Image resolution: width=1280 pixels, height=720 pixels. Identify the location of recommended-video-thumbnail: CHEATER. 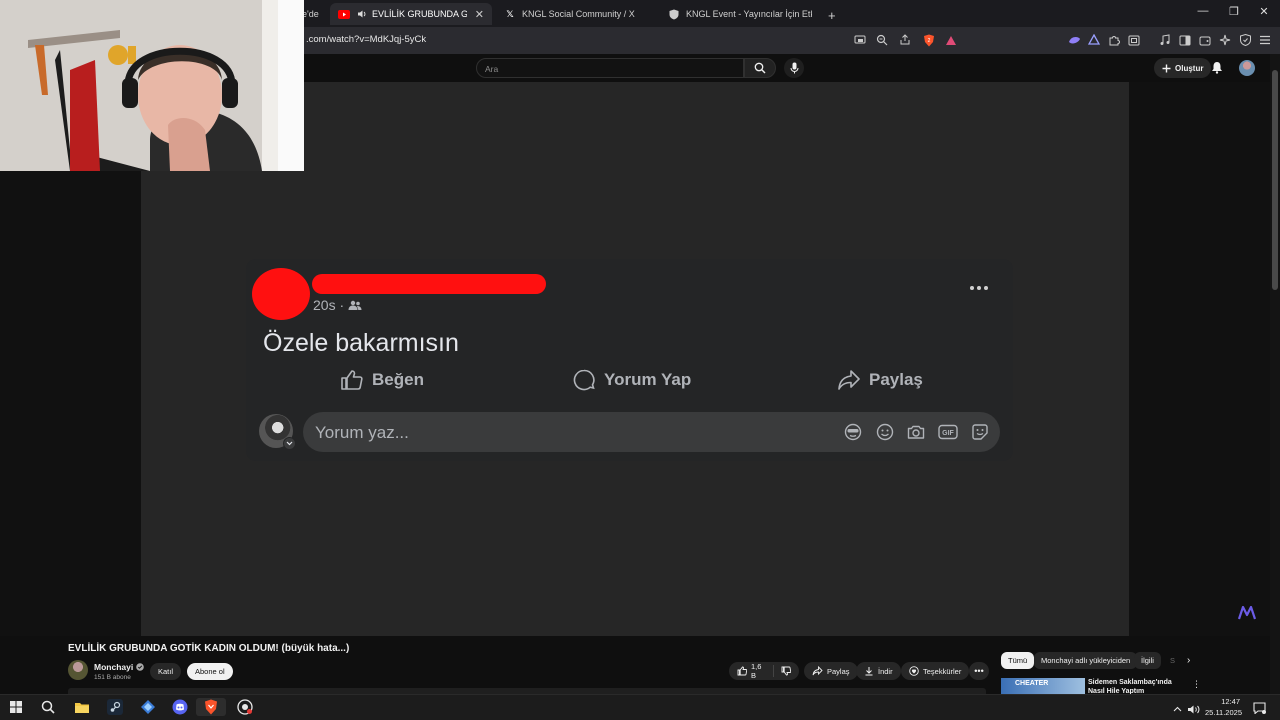
(1043, 686).